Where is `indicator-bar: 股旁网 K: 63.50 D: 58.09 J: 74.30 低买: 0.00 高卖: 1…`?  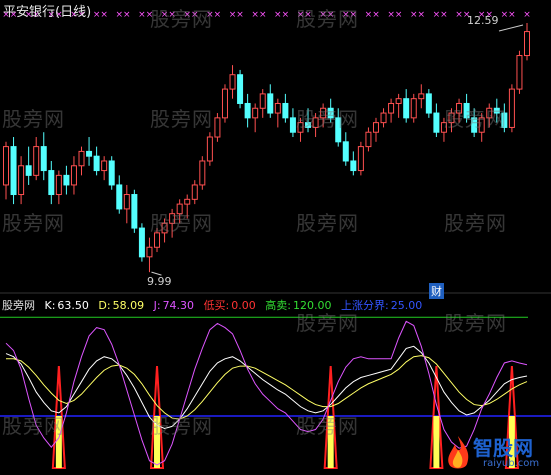 indicator-bar: 股旁网 K: 63.50 D: 58.09 J: 74.30 低买: 0.00 高卖: 1… is located at coordinates (215, 305).